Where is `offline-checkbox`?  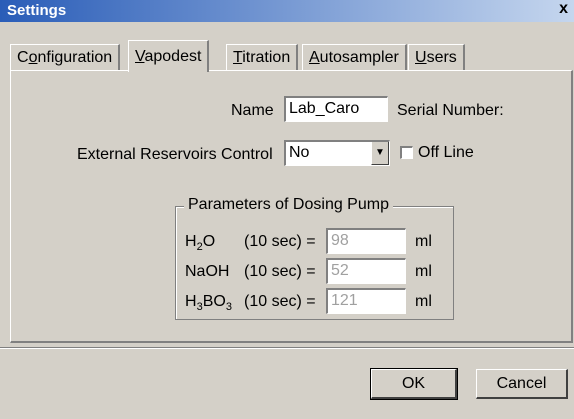
offline-checkbox is located at coordinates (406, 152).